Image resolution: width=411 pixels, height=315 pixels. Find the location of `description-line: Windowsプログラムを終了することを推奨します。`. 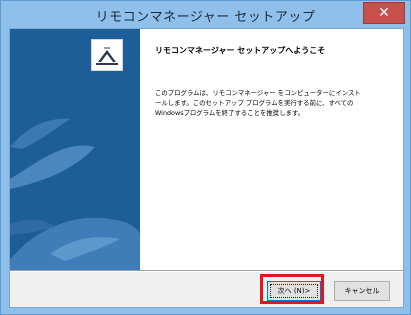

description-line: Windowsプログラムを終了することを推奨します。 is located at coordinates (230, 113).